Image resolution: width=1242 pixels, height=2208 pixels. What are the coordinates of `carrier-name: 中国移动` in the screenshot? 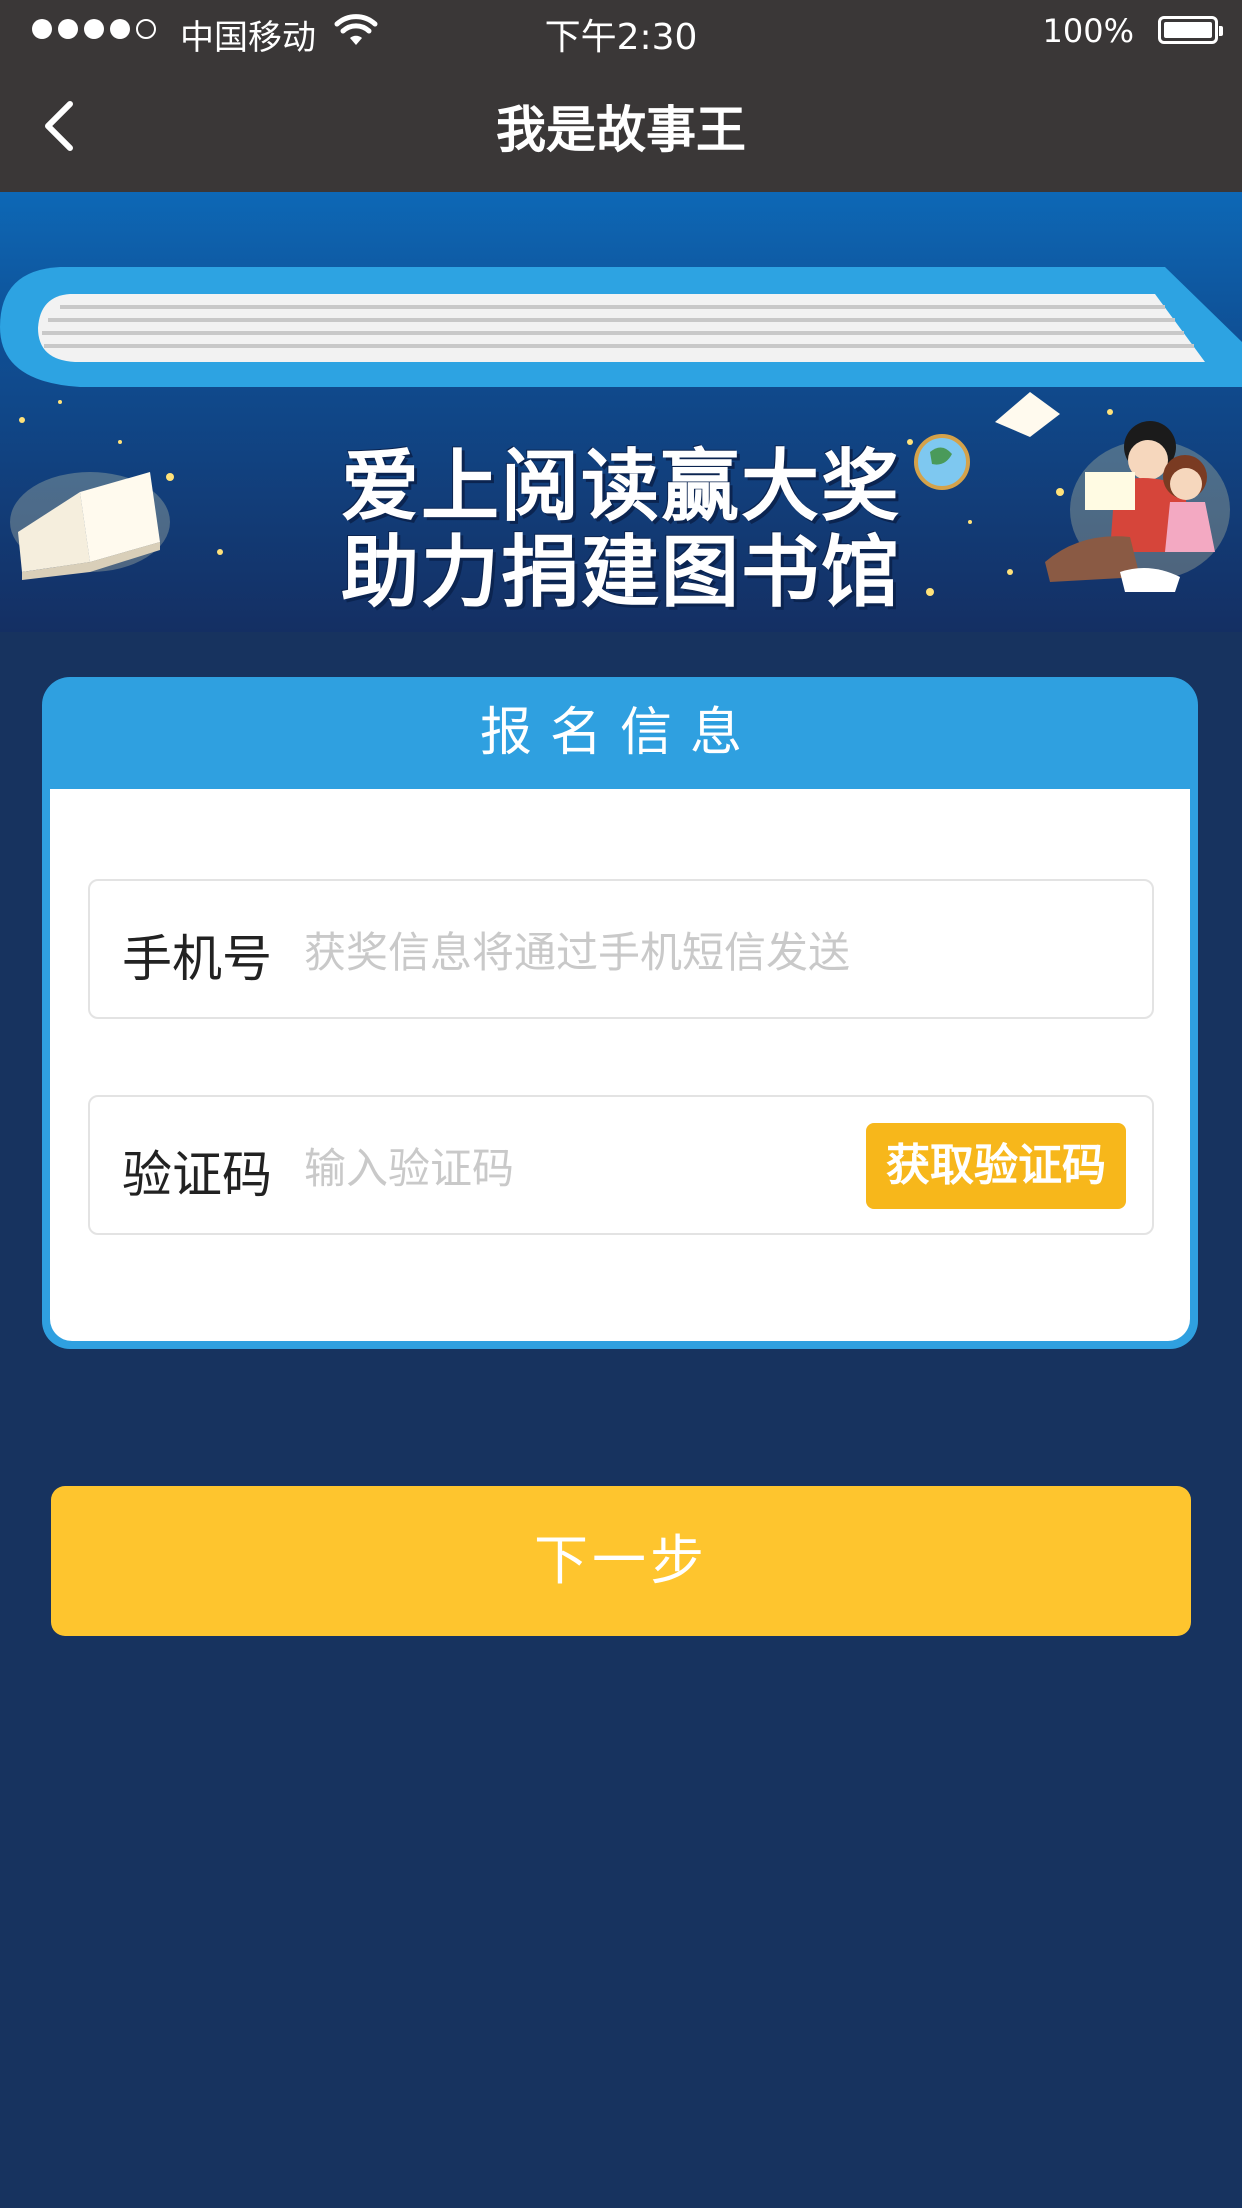 It's located at (248, 38).